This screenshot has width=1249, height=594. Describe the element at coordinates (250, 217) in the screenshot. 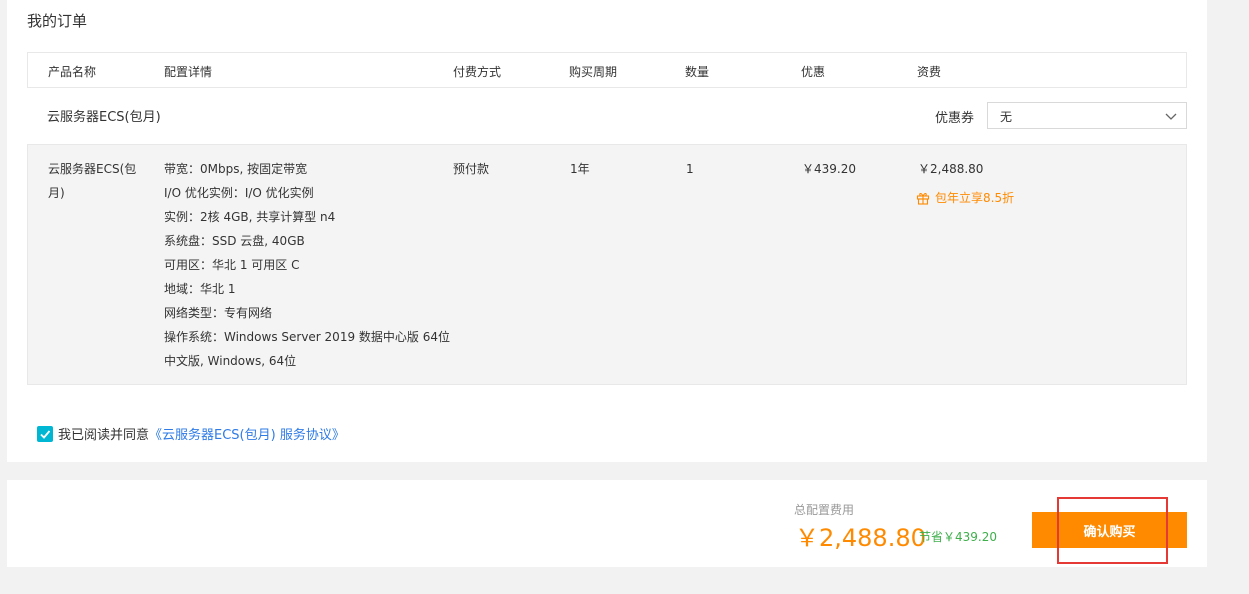

I see `config-line: 实例：2核 4GB, 共享计算型 n4` at that location.